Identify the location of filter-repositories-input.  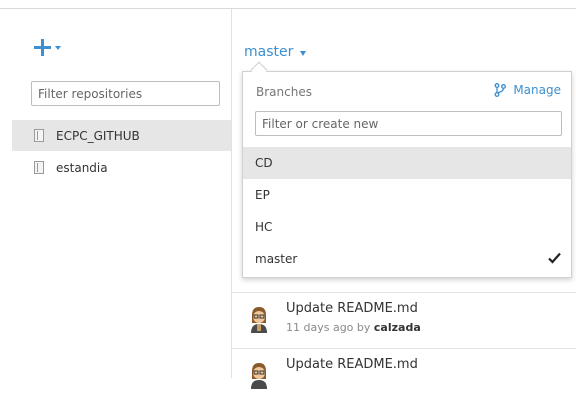
(125, 93).